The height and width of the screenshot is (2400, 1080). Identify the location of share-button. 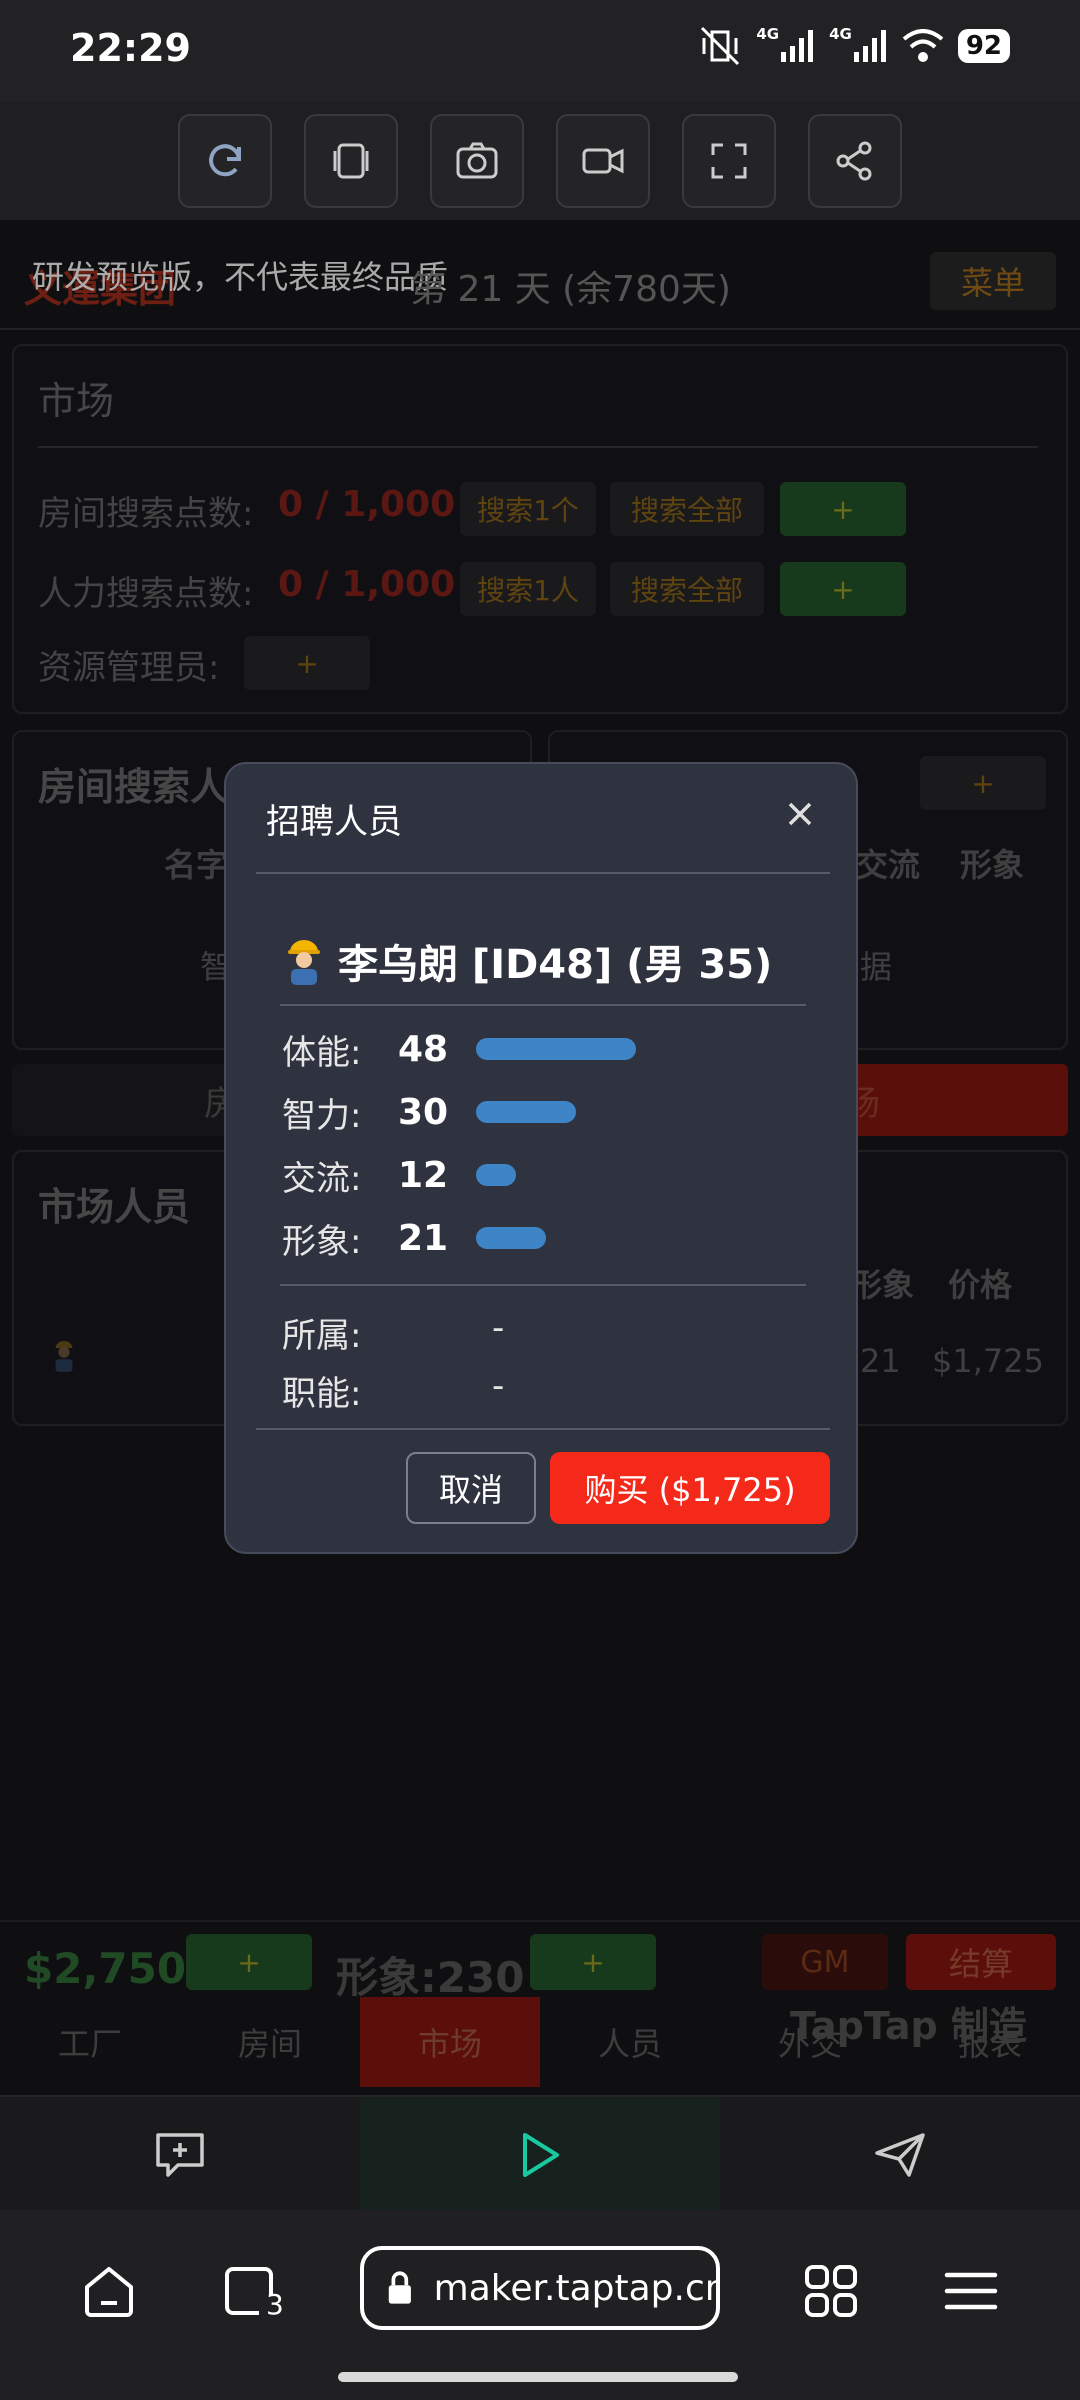
(855, 161).